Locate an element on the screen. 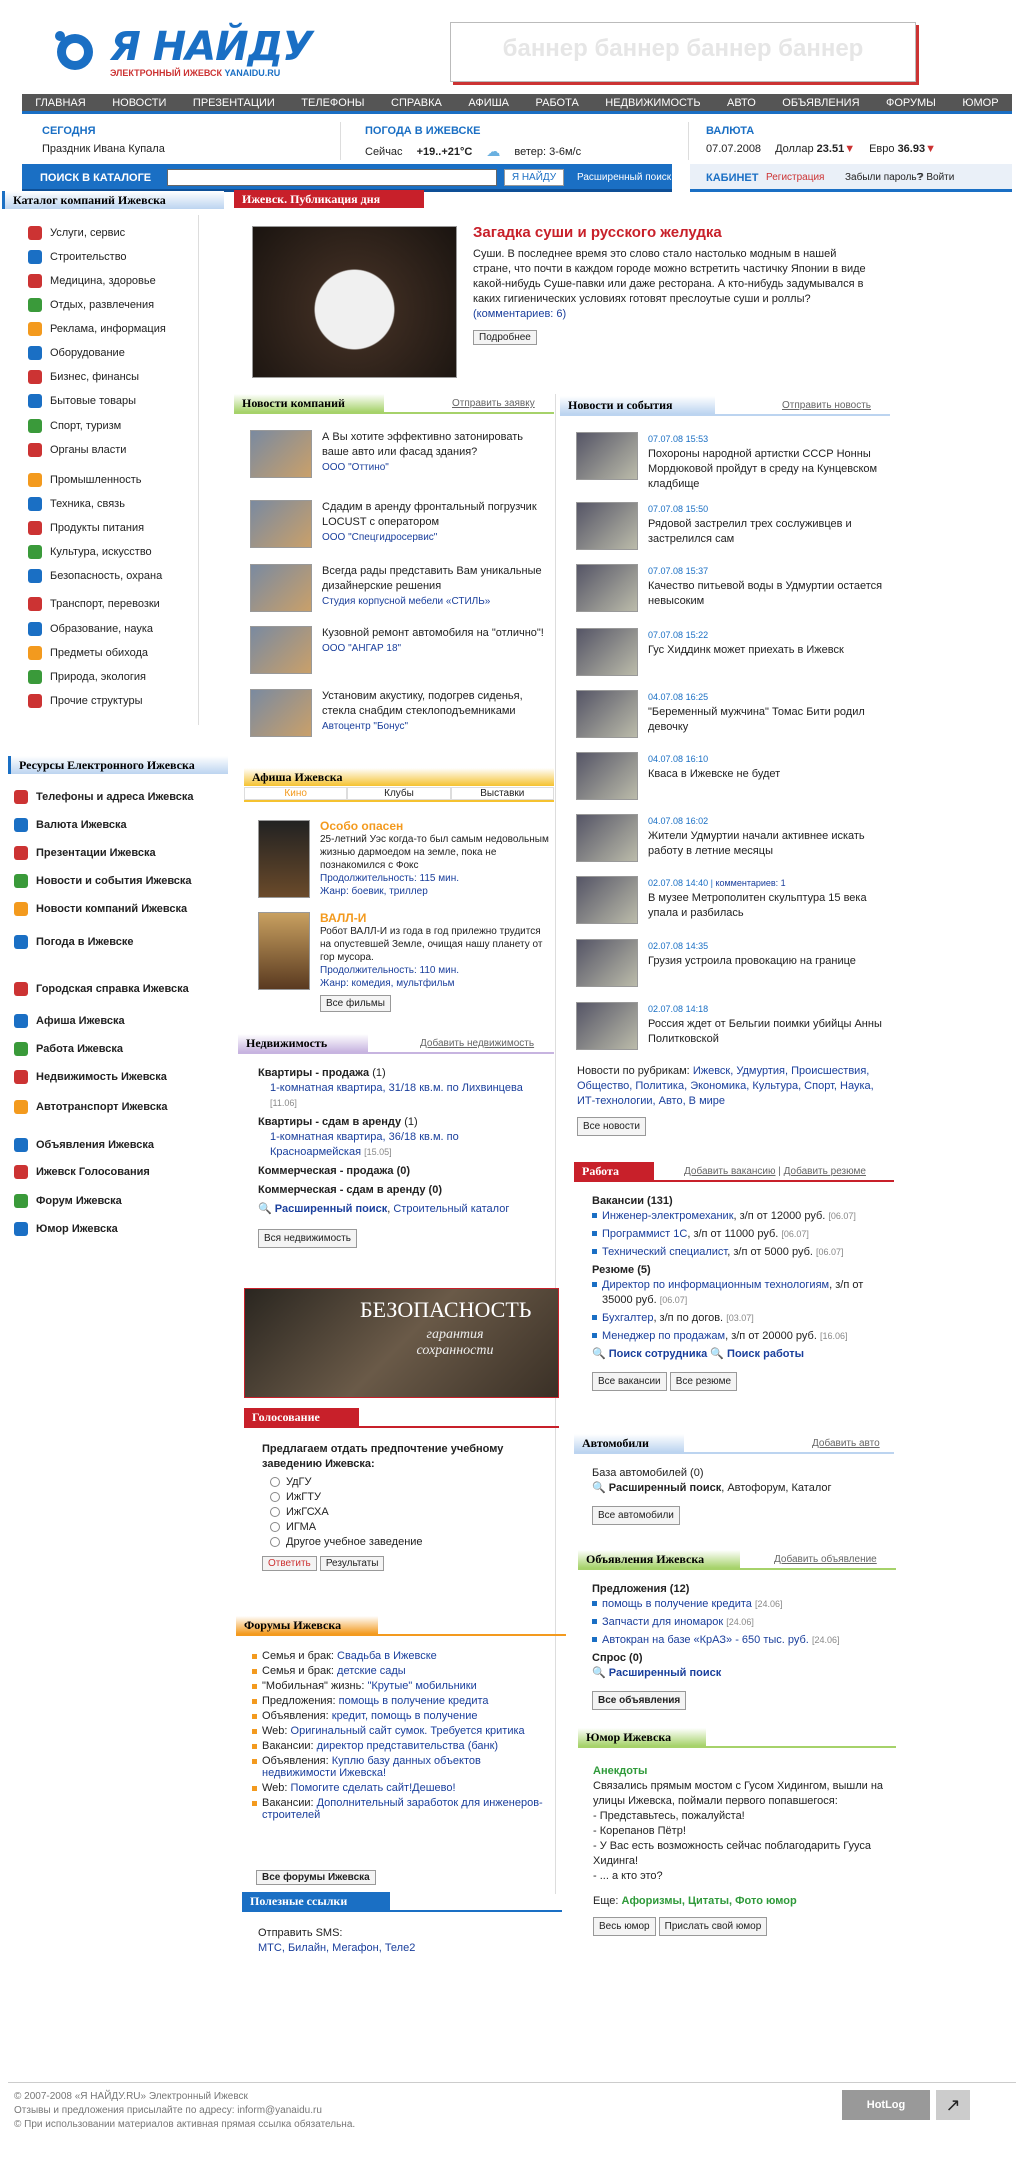 The width and height of the screenshot is (1024, 2160). resource-item: Презентации Ижевска is located at coordinates (109, 853).